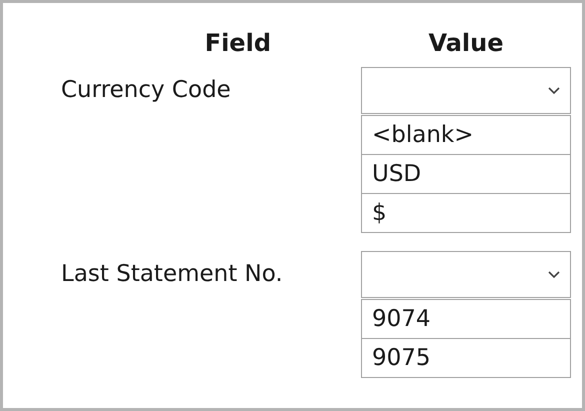  Describe the element at coordinates (146, 90) in the screenshot. I see `field-label: Currency Code` at that location.